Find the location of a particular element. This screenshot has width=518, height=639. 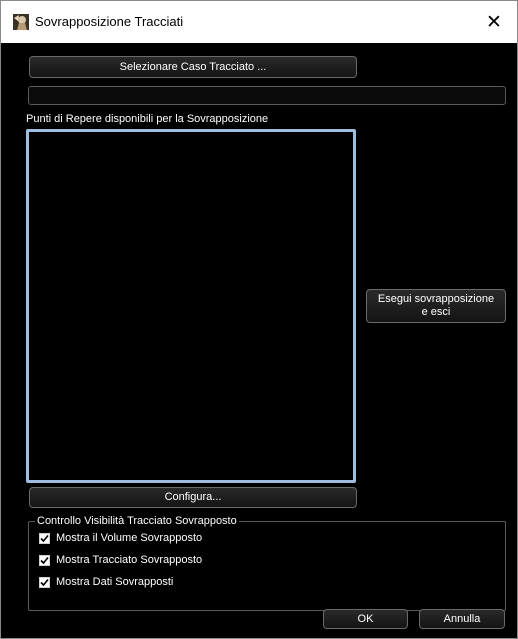

checkbox-label: Mostra Tracciato Sovrapposto is located at coordinates (129, 560).